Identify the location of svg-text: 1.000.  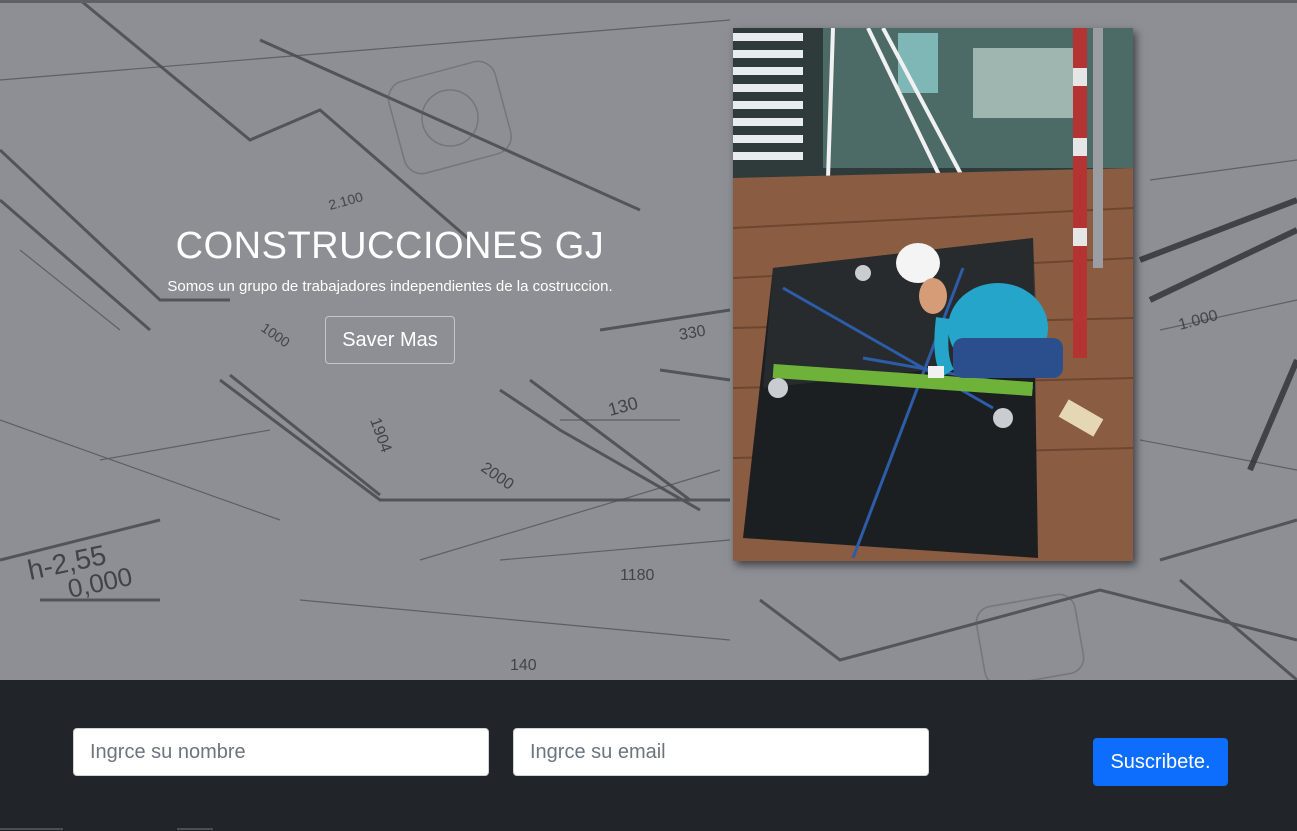
(1198, 320).